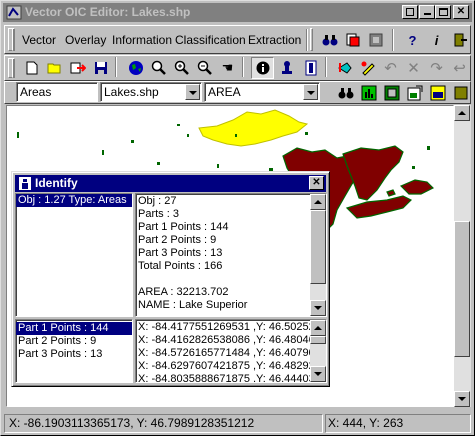 The image size is (475, 436). What do you see at coordinates (459, 68) in the screenshot?
I see `return-button: ↩` at bounding box center [459, 68].